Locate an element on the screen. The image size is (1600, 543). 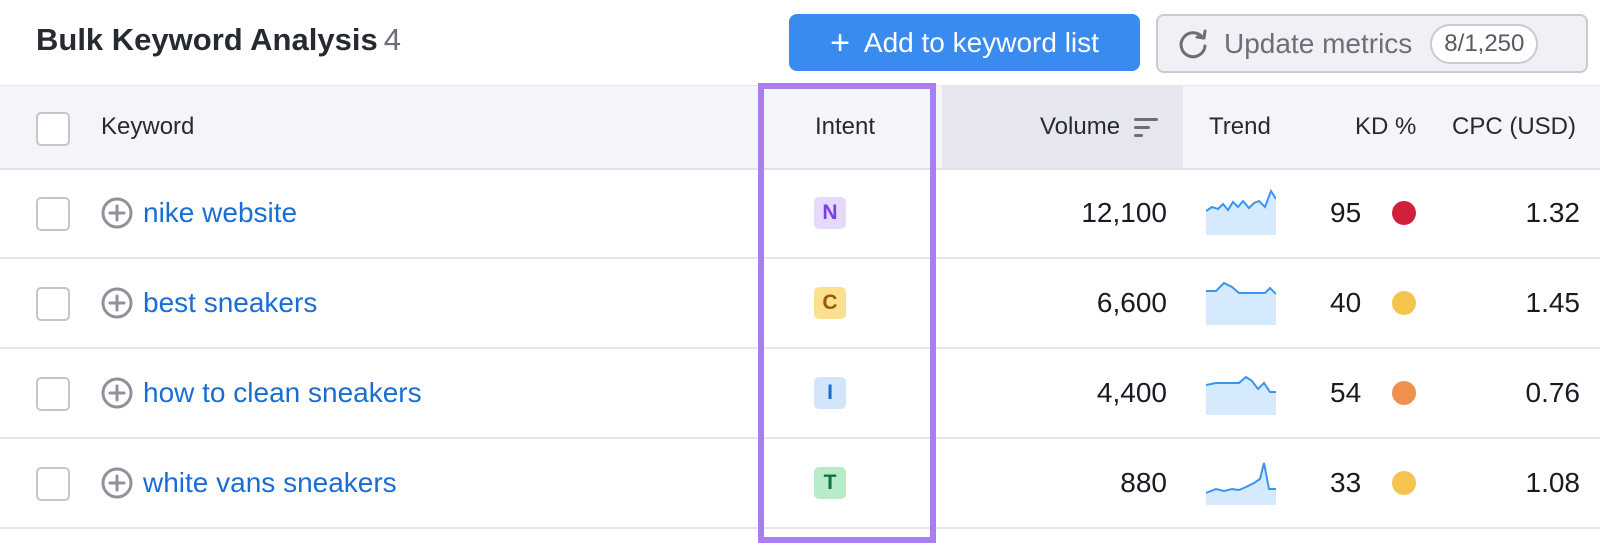
cpc-value: 1.45 is located at coordinates (1553, 302).